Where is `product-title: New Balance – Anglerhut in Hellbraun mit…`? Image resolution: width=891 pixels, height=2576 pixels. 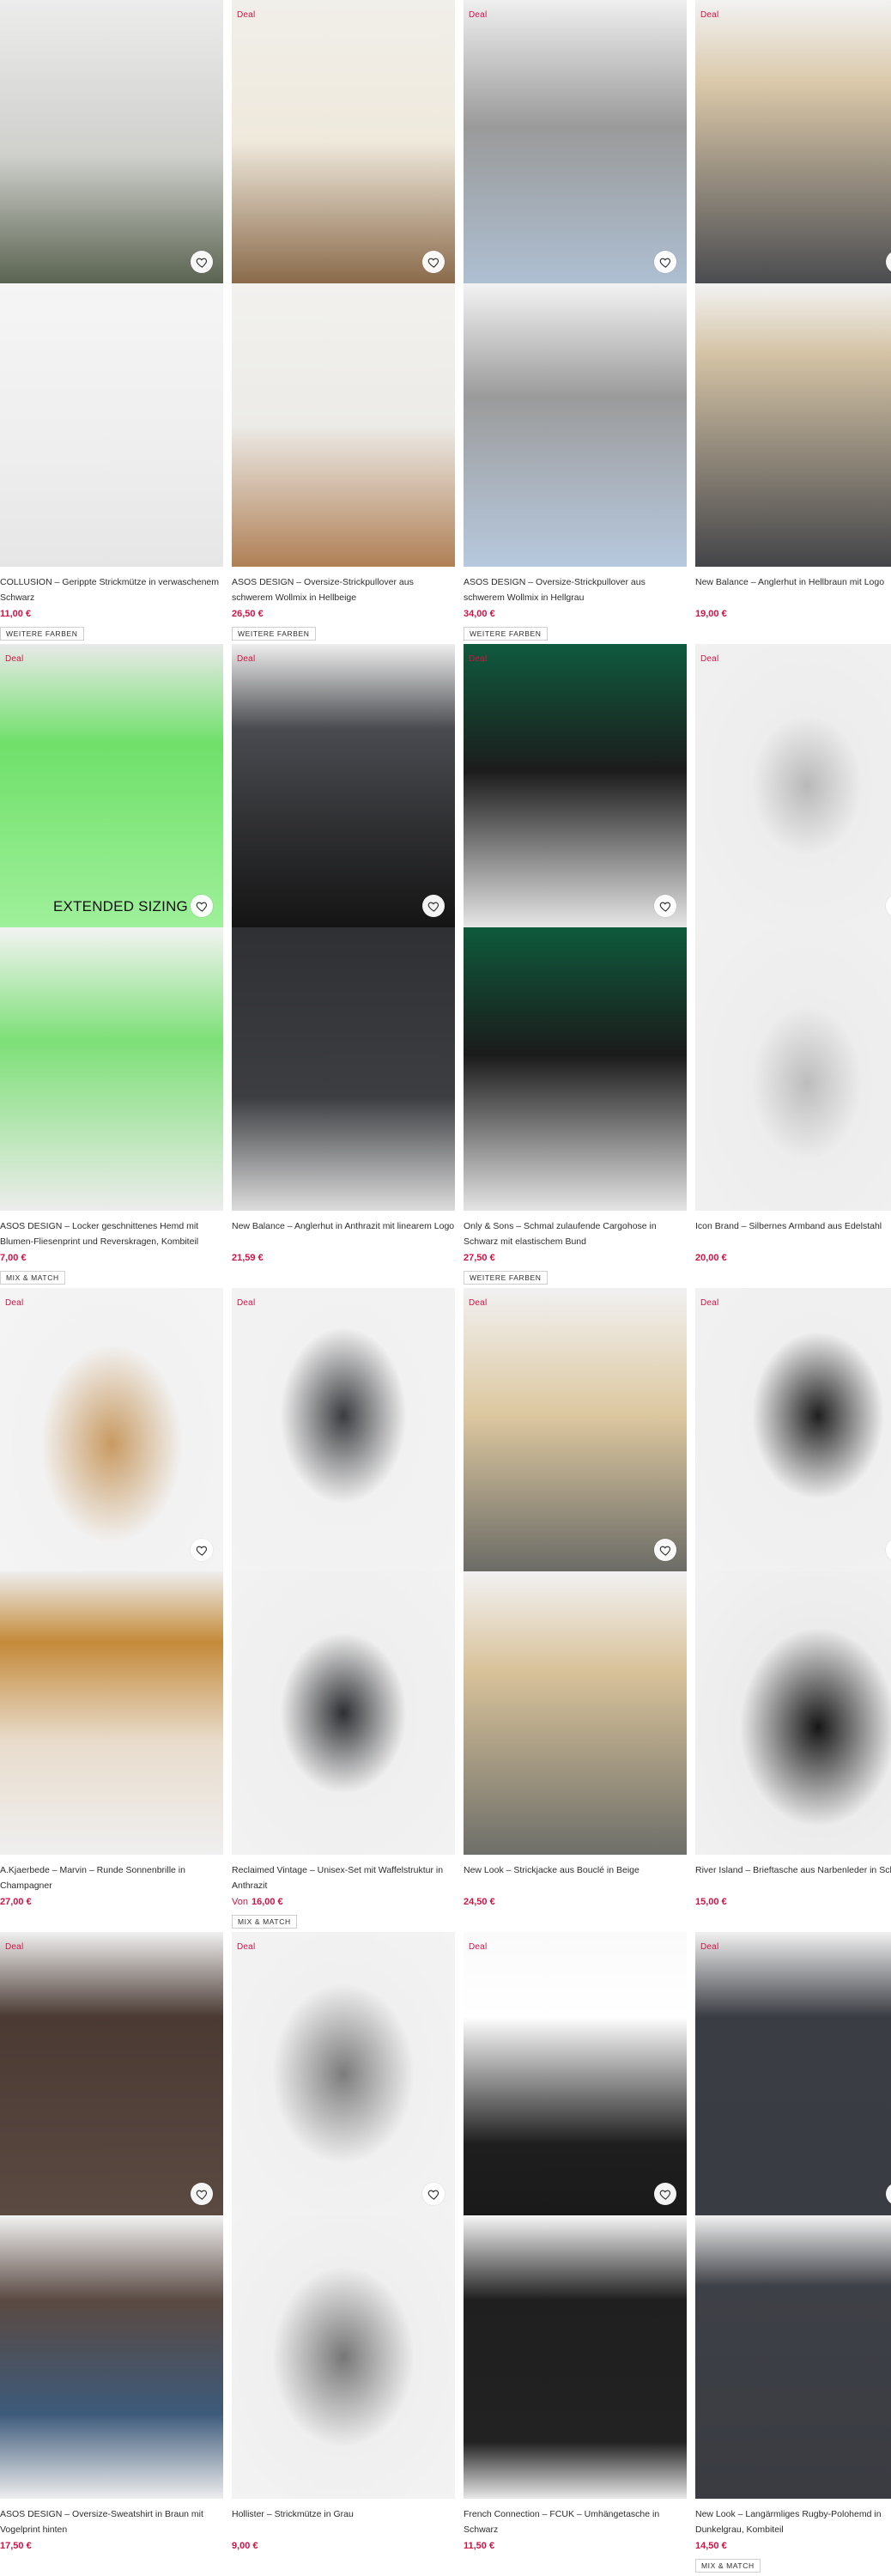
product-title: New Balance – Anglerhut in Hellbraun mit… is located at coordinates (793, 590).